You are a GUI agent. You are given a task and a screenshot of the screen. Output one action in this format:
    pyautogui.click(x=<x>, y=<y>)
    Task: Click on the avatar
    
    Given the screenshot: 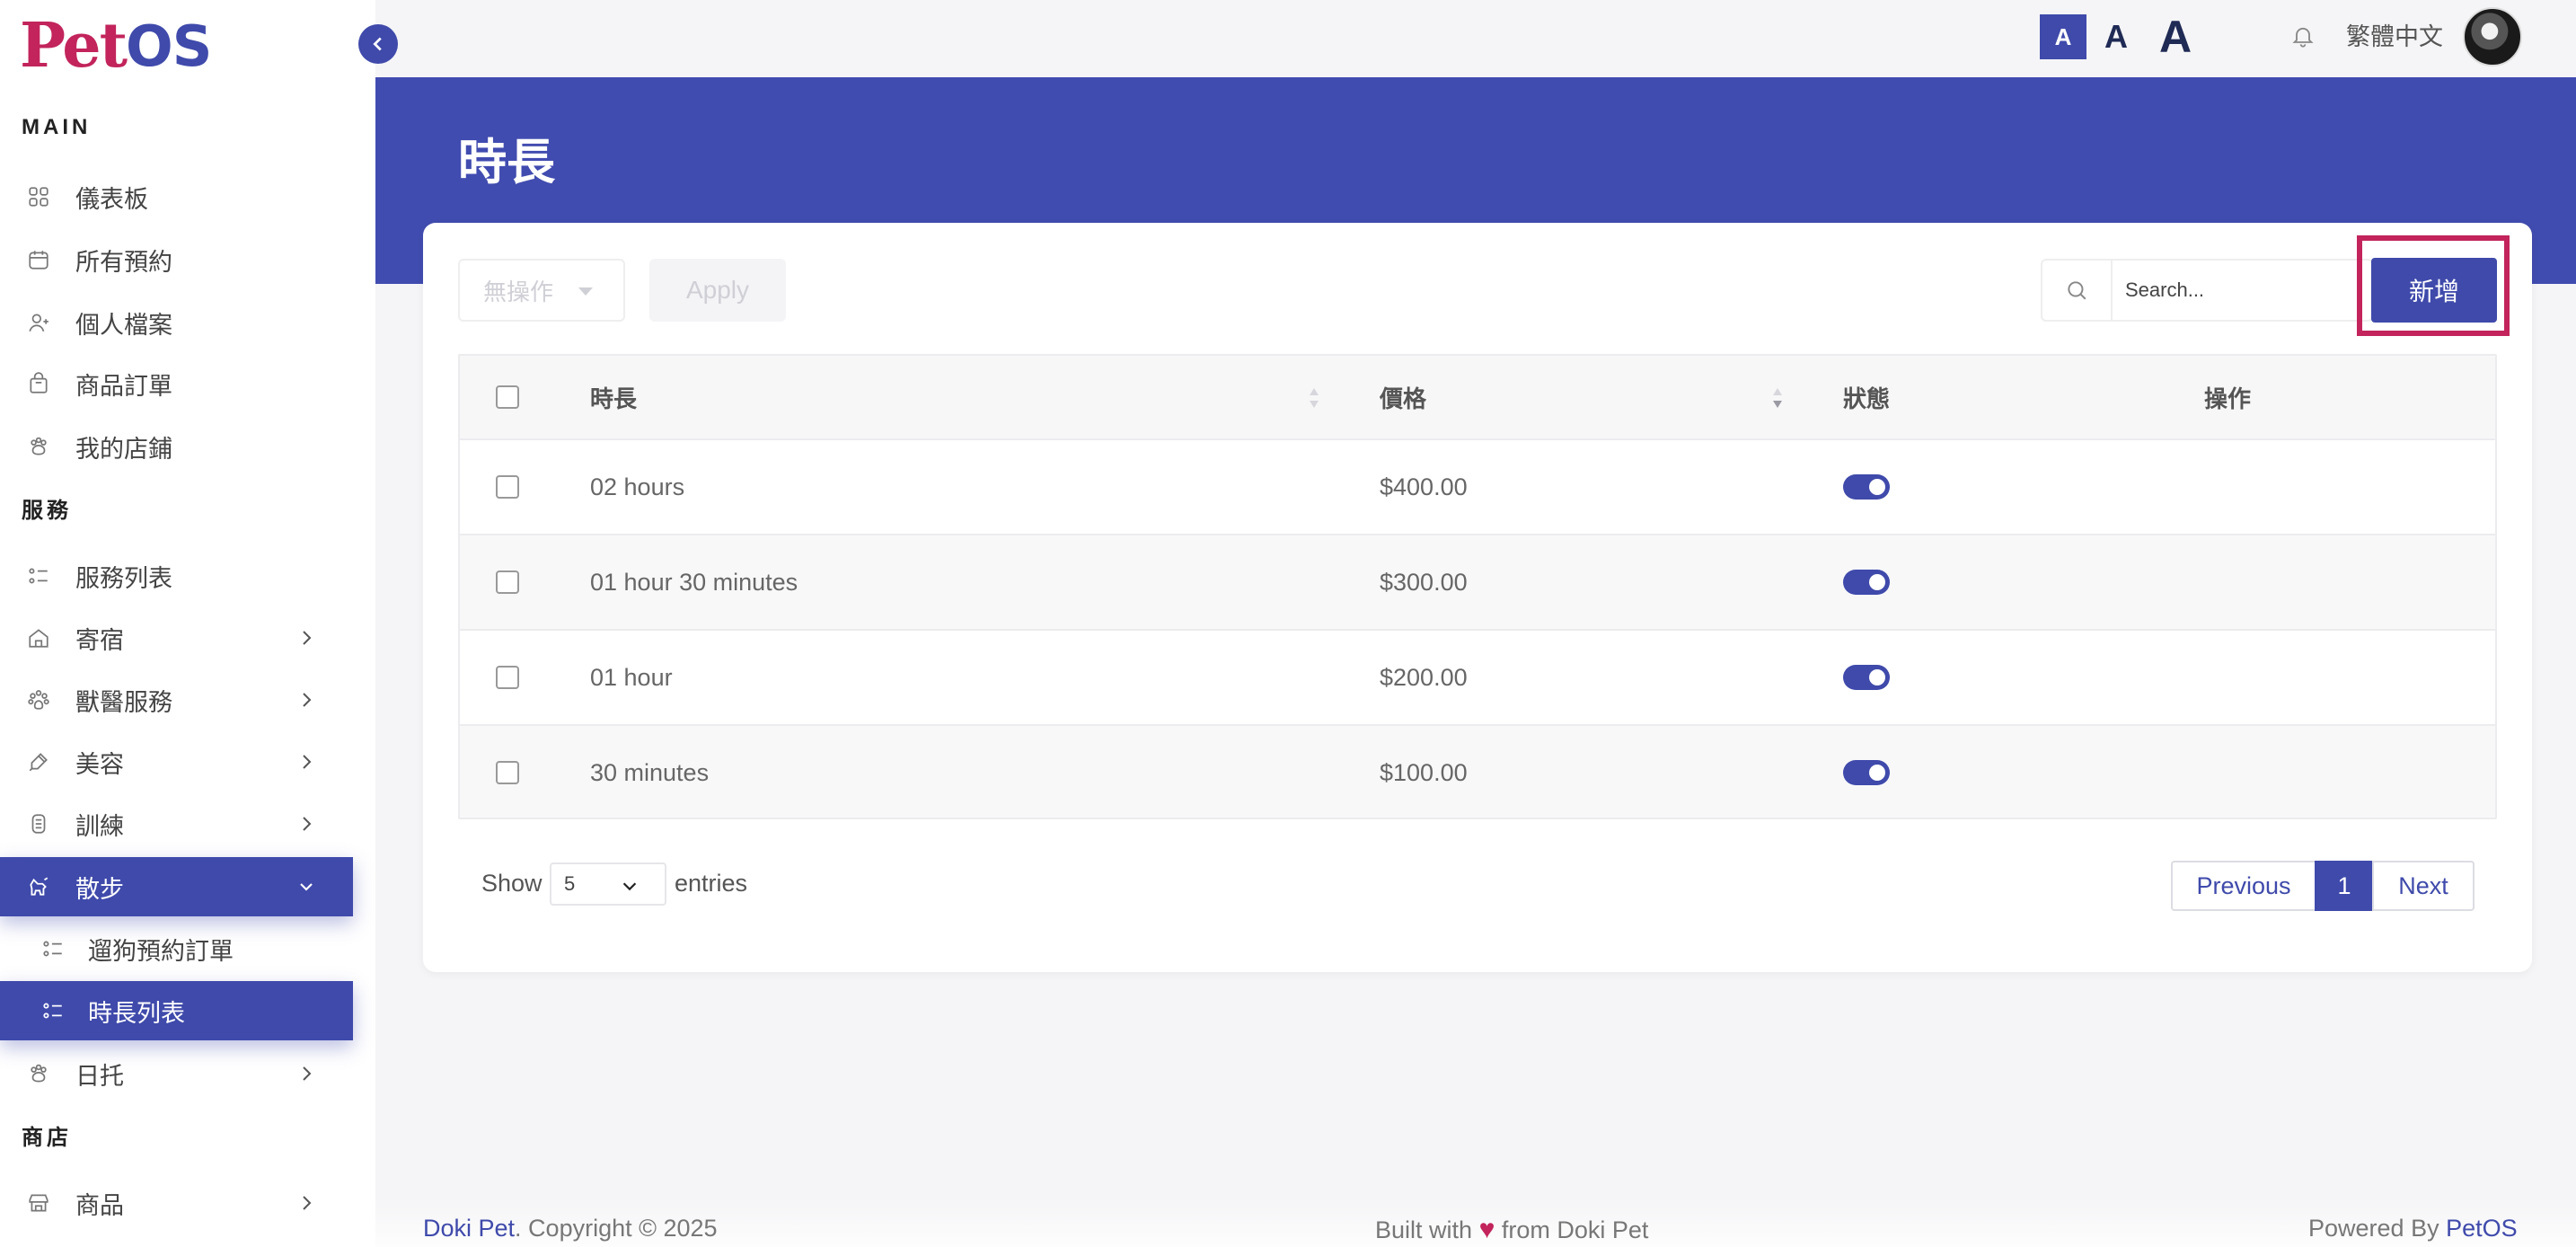 What is the action you would take?
    pyautogui.click(x=2492, y=37)
    